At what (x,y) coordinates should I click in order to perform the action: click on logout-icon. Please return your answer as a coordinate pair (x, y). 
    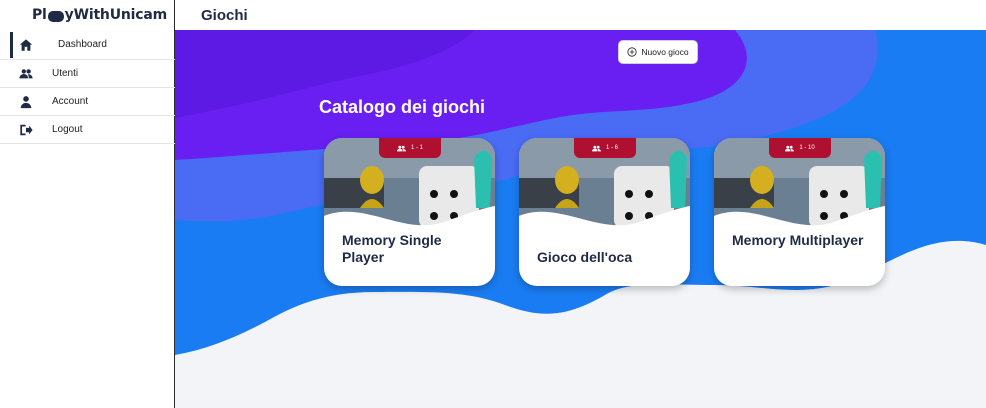
    Looking at the image, I should click on (26, 130).